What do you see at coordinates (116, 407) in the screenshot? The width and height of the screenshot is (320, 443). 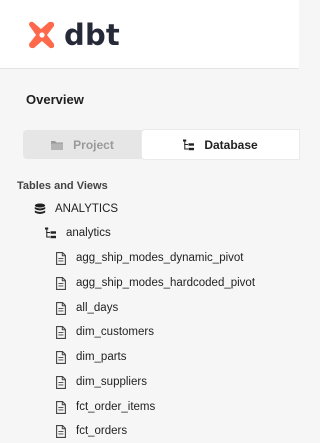 I see `table-name: fct_order_items` at bounding box center [116, 407].